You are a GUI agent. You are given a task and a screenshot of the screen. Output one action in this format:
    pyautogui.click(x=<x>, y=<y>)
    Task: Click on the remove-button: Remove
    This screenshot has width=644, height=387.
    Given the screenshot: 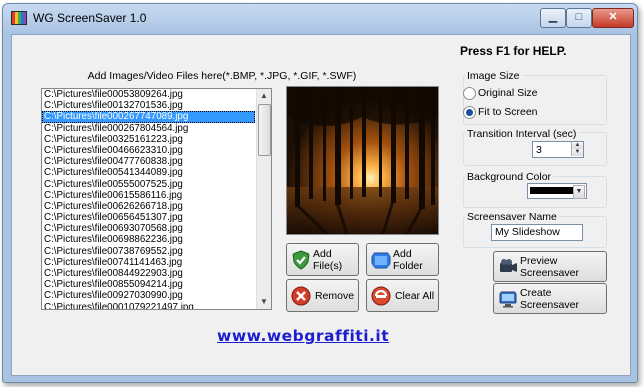 What is the action you would take?
    pyautogui.click(x=322, y=295)
    